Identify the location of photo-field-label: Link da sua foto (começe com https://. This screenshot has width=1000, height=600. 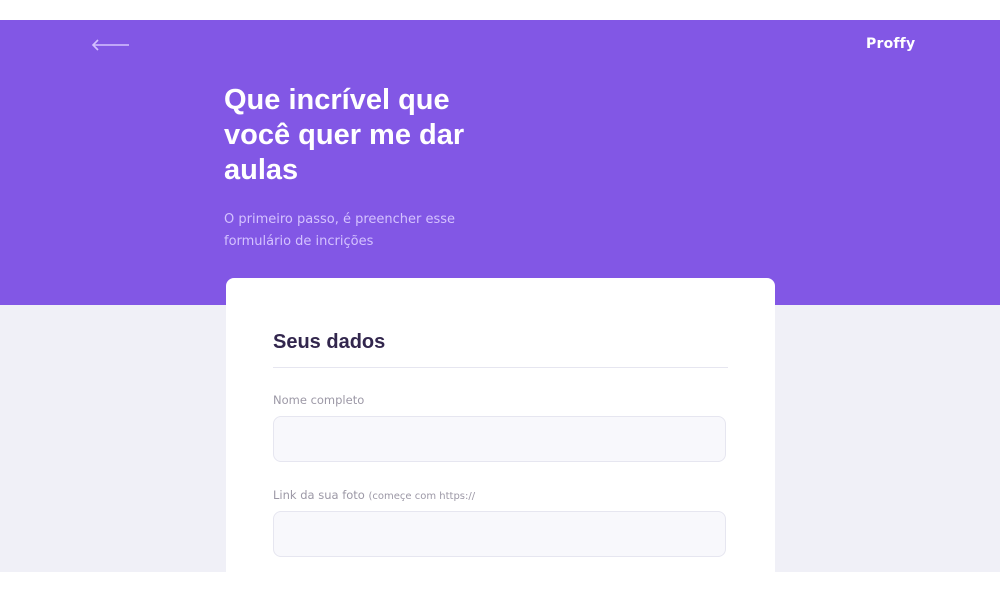
(374, 495).